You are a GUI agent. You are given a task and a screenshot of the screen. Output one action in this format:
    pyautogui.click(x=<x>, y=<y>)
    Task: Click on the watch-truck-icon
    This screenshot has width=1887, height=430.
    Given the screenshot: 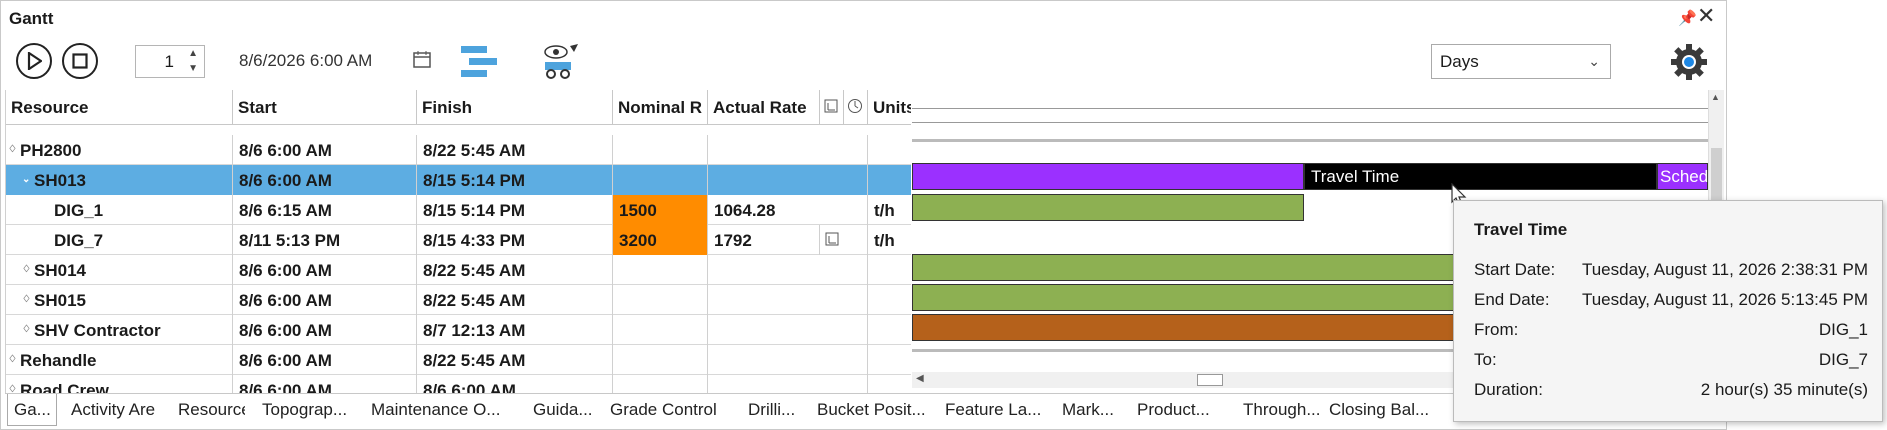 What is the action you would take?
    pyautogui.click(x=560, y=62)
    